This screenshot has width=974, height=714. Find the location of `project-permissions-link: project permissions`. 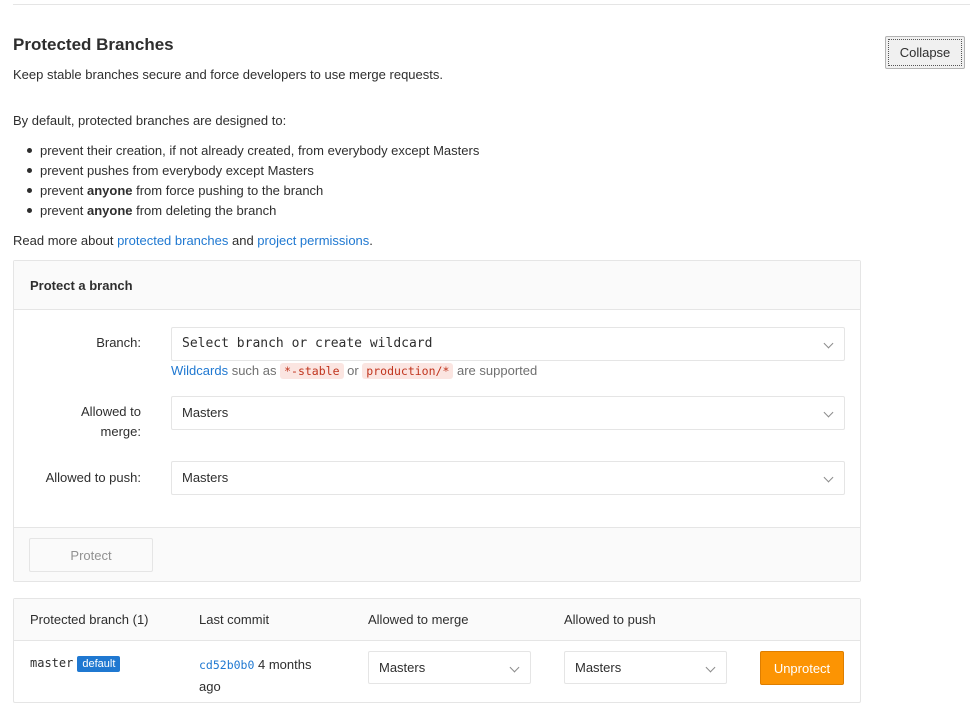

project-permissions-link: project permissions is located at coordinates (313, 240).